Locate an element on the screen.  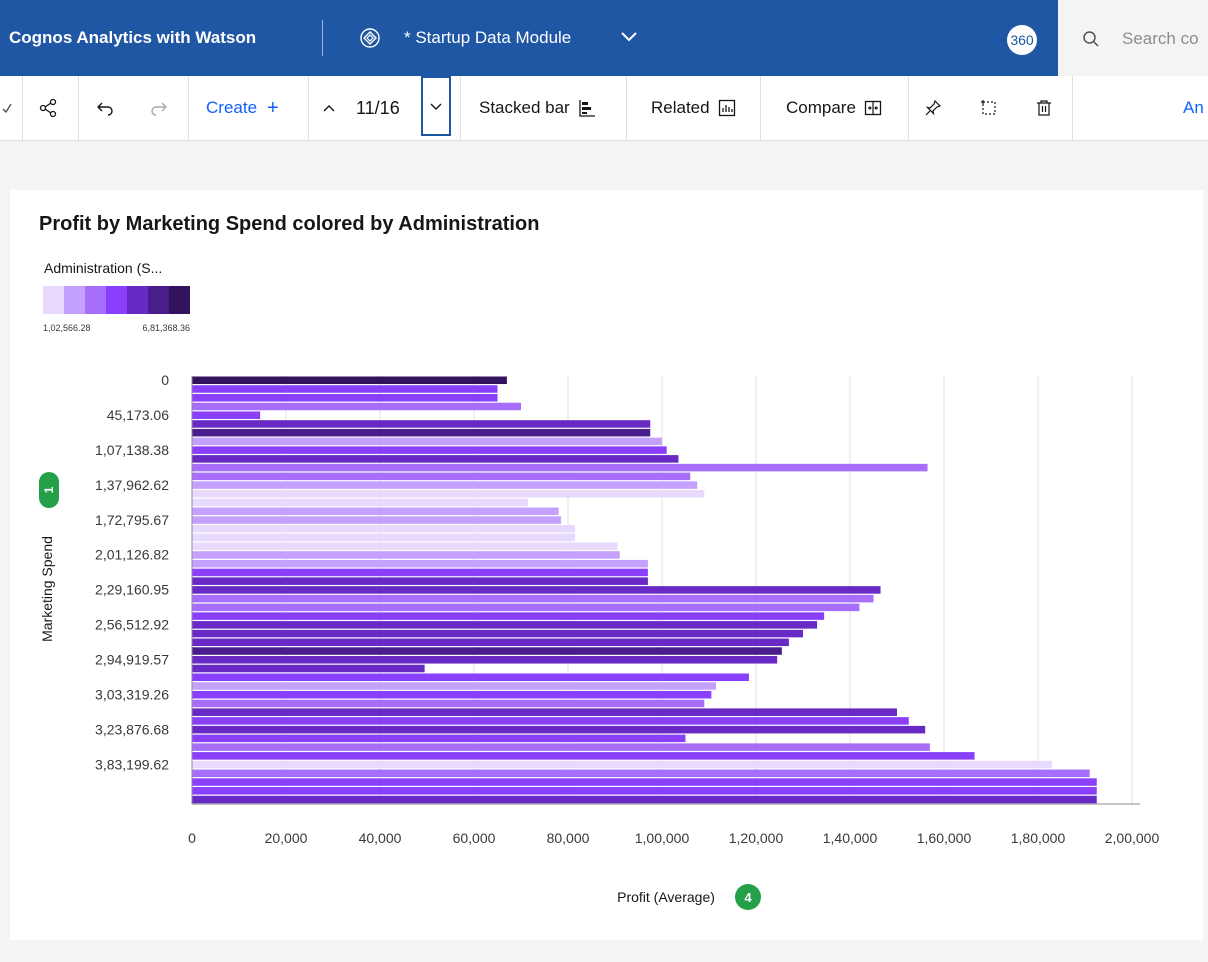
undo-icon is located at coordinates (106, 108).